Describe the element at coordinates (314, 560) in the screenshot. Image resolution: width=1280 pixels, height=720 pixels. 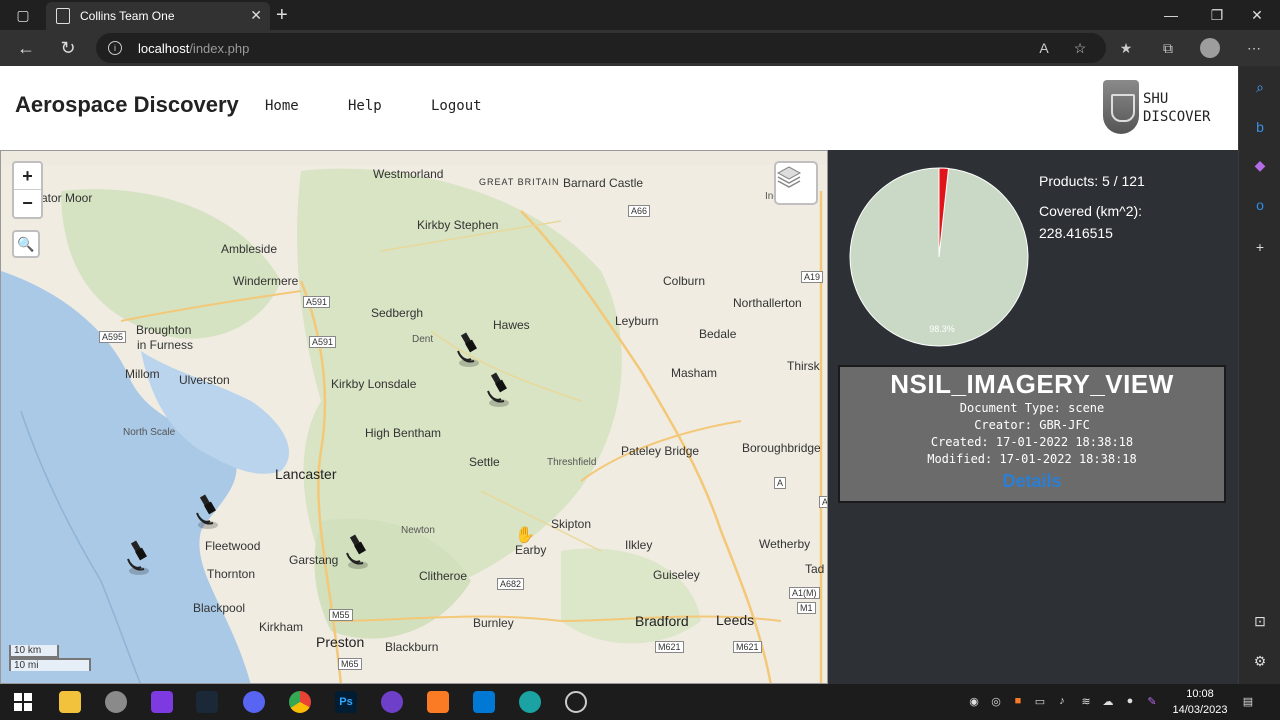
I see `map-place: Garstang` at that location.